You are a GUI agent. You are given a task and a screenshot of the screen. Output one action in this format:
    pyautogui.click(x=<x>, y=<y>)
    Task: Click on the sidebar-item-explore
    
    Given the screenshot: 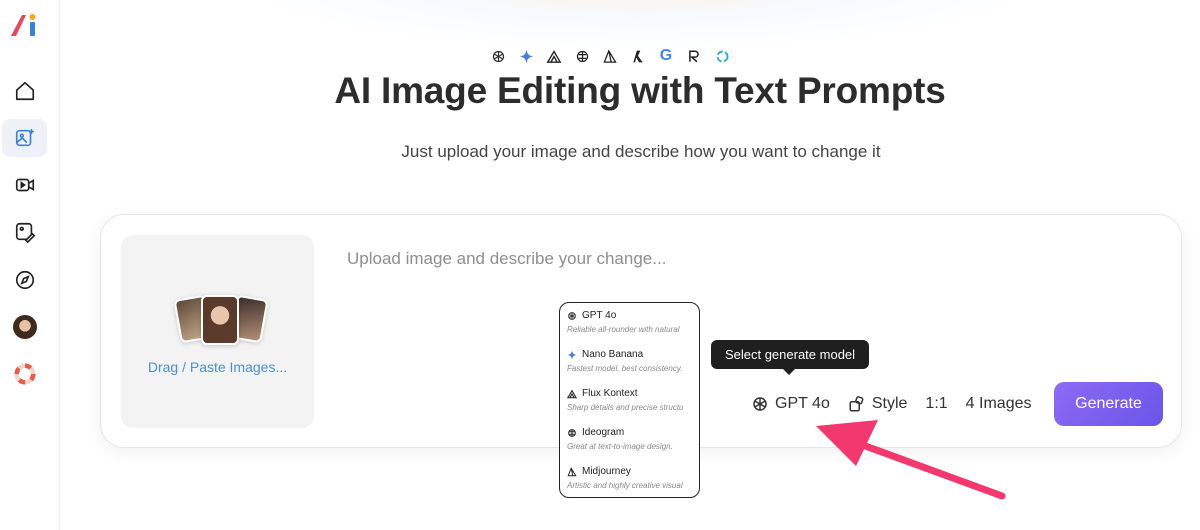 What is the action you would take?
    pyautogui.click(x=24, y=280)
    